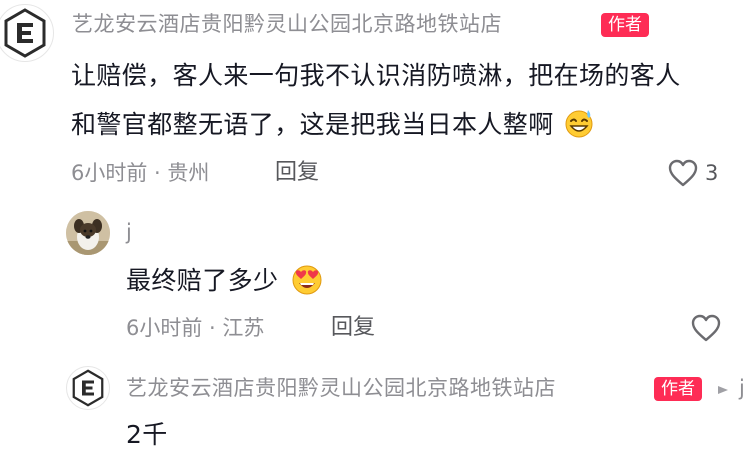  Describe the element at coordinates (287, 24) in the screenshot. I see `comment-author-name: 艺龙安云酒店贵阳黔灵山公园北京路地铁站店` at that location.